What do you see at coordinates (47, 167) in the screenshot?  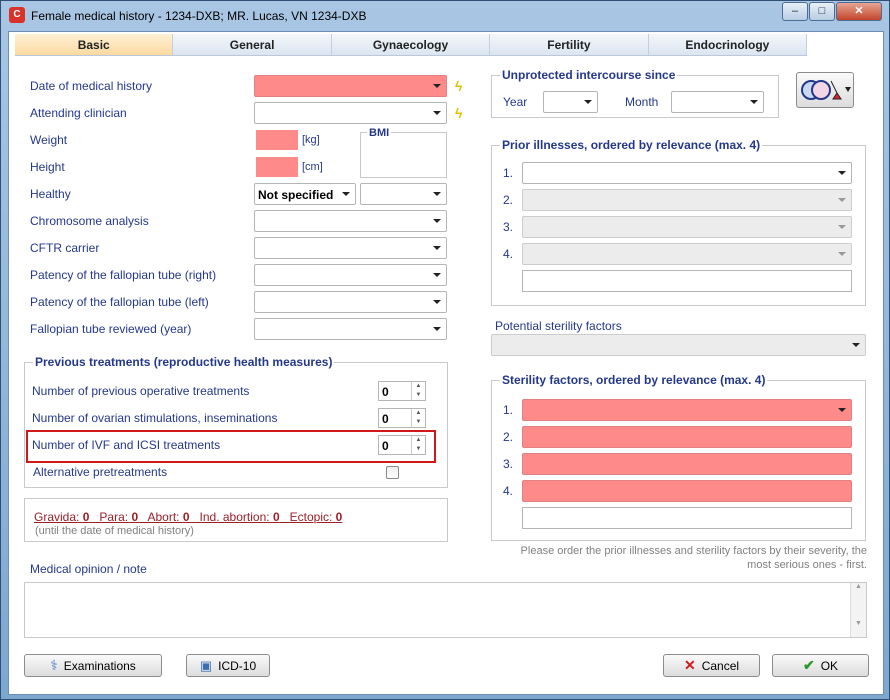 I see `height-label: Height` at bounding box center [47, 167].